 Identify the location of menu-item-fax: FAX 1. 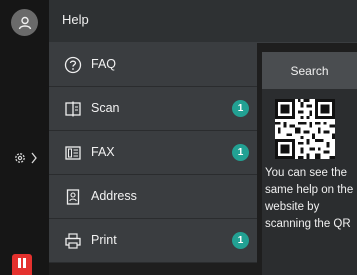
(153, 153).